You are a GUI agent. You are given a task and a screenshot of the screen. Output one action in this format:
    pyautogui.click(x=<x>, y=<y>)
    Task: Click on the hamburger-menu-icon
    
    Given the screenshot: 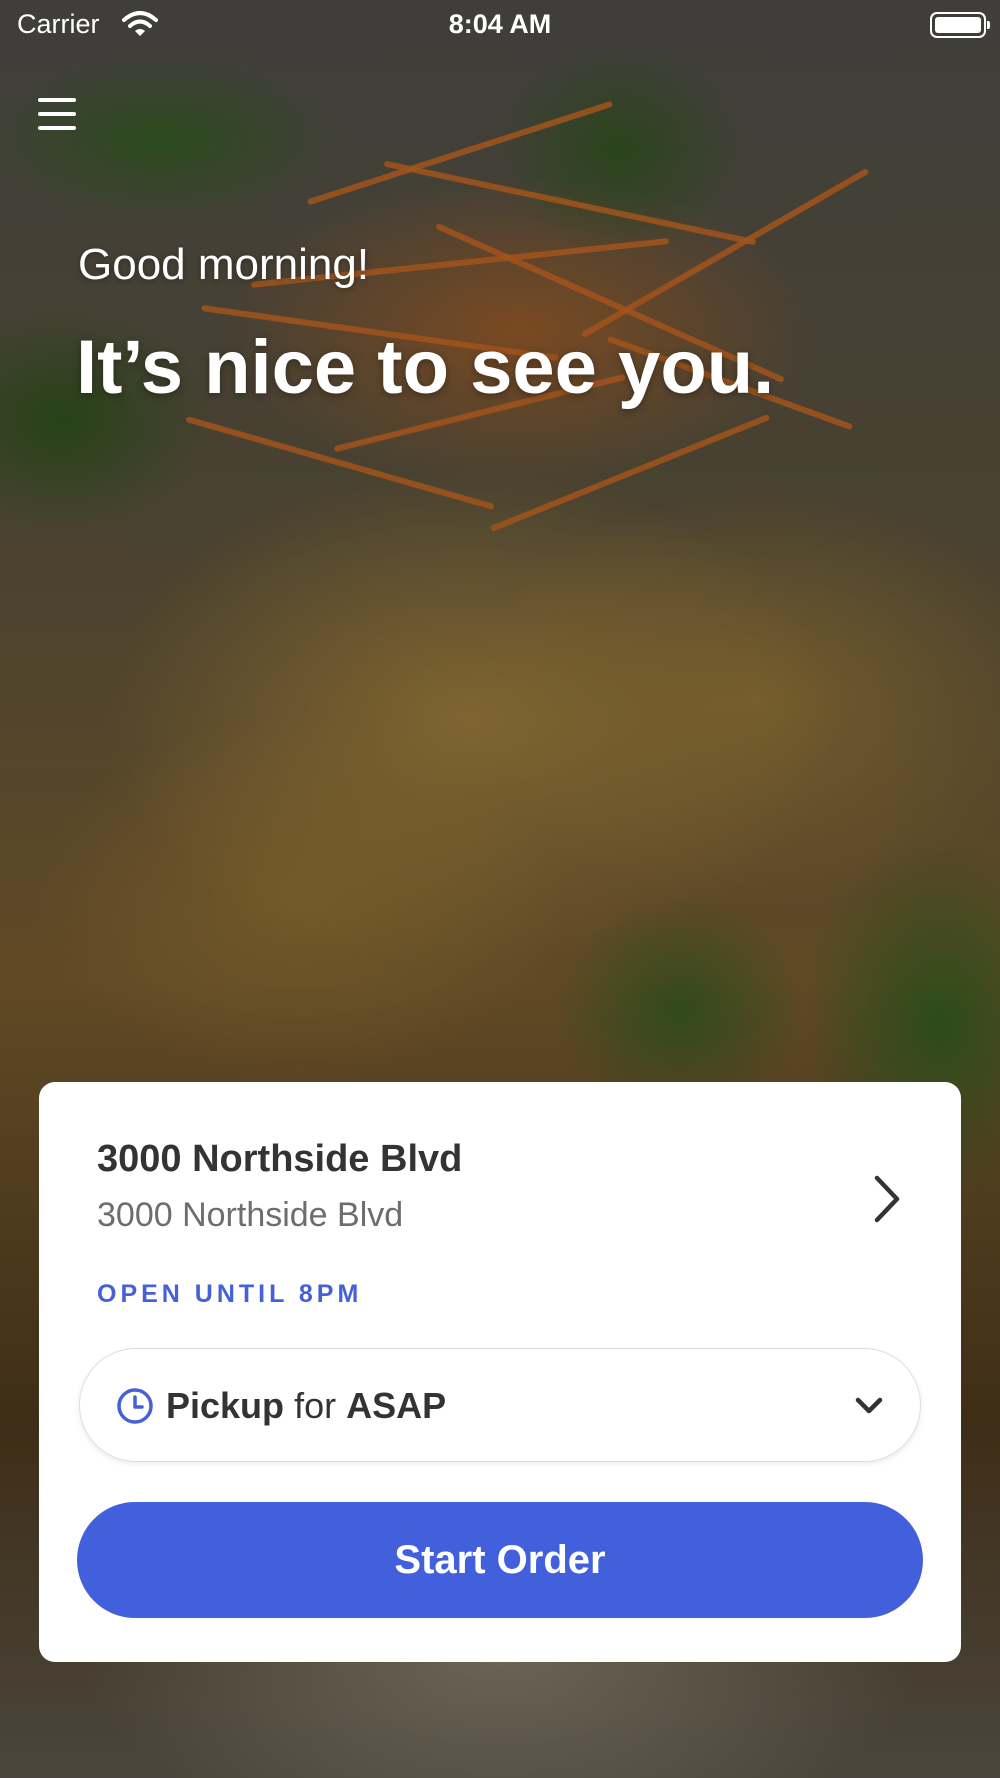 What is the action you would take?
    pyautogui.click(x=58, y=114)
    